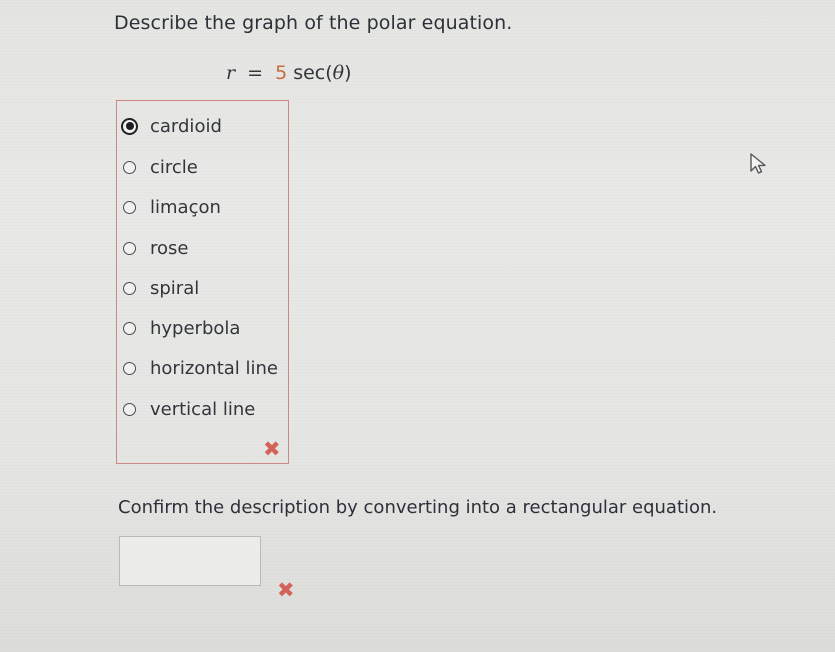 This screenshot has width=835, height=652. I want to click on choice-label: cardioid, so click(186, 126).